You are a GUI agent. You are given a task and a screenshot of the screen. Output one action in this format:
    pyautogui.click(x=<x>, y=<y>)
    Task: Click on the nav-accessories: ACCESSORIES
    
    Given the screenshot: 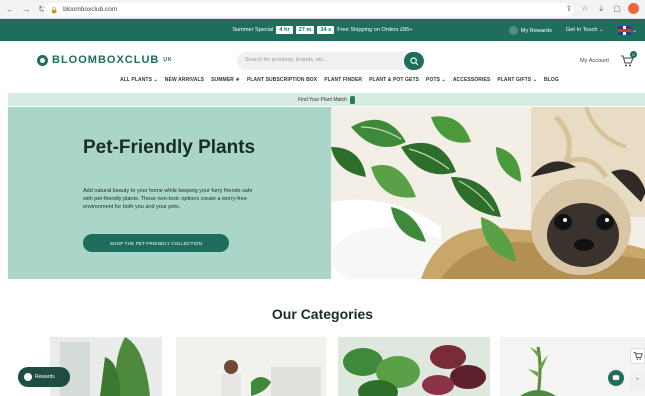 What is the action you would take?
    pyautogui.click(x=472, y=80)
    